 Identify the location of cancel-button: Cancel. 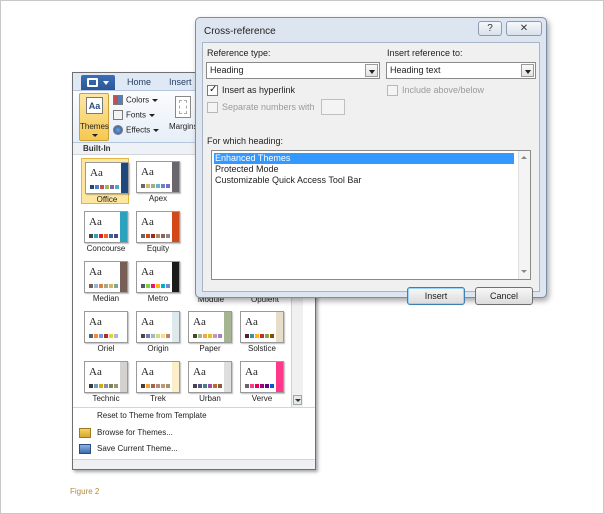
(504, 296).